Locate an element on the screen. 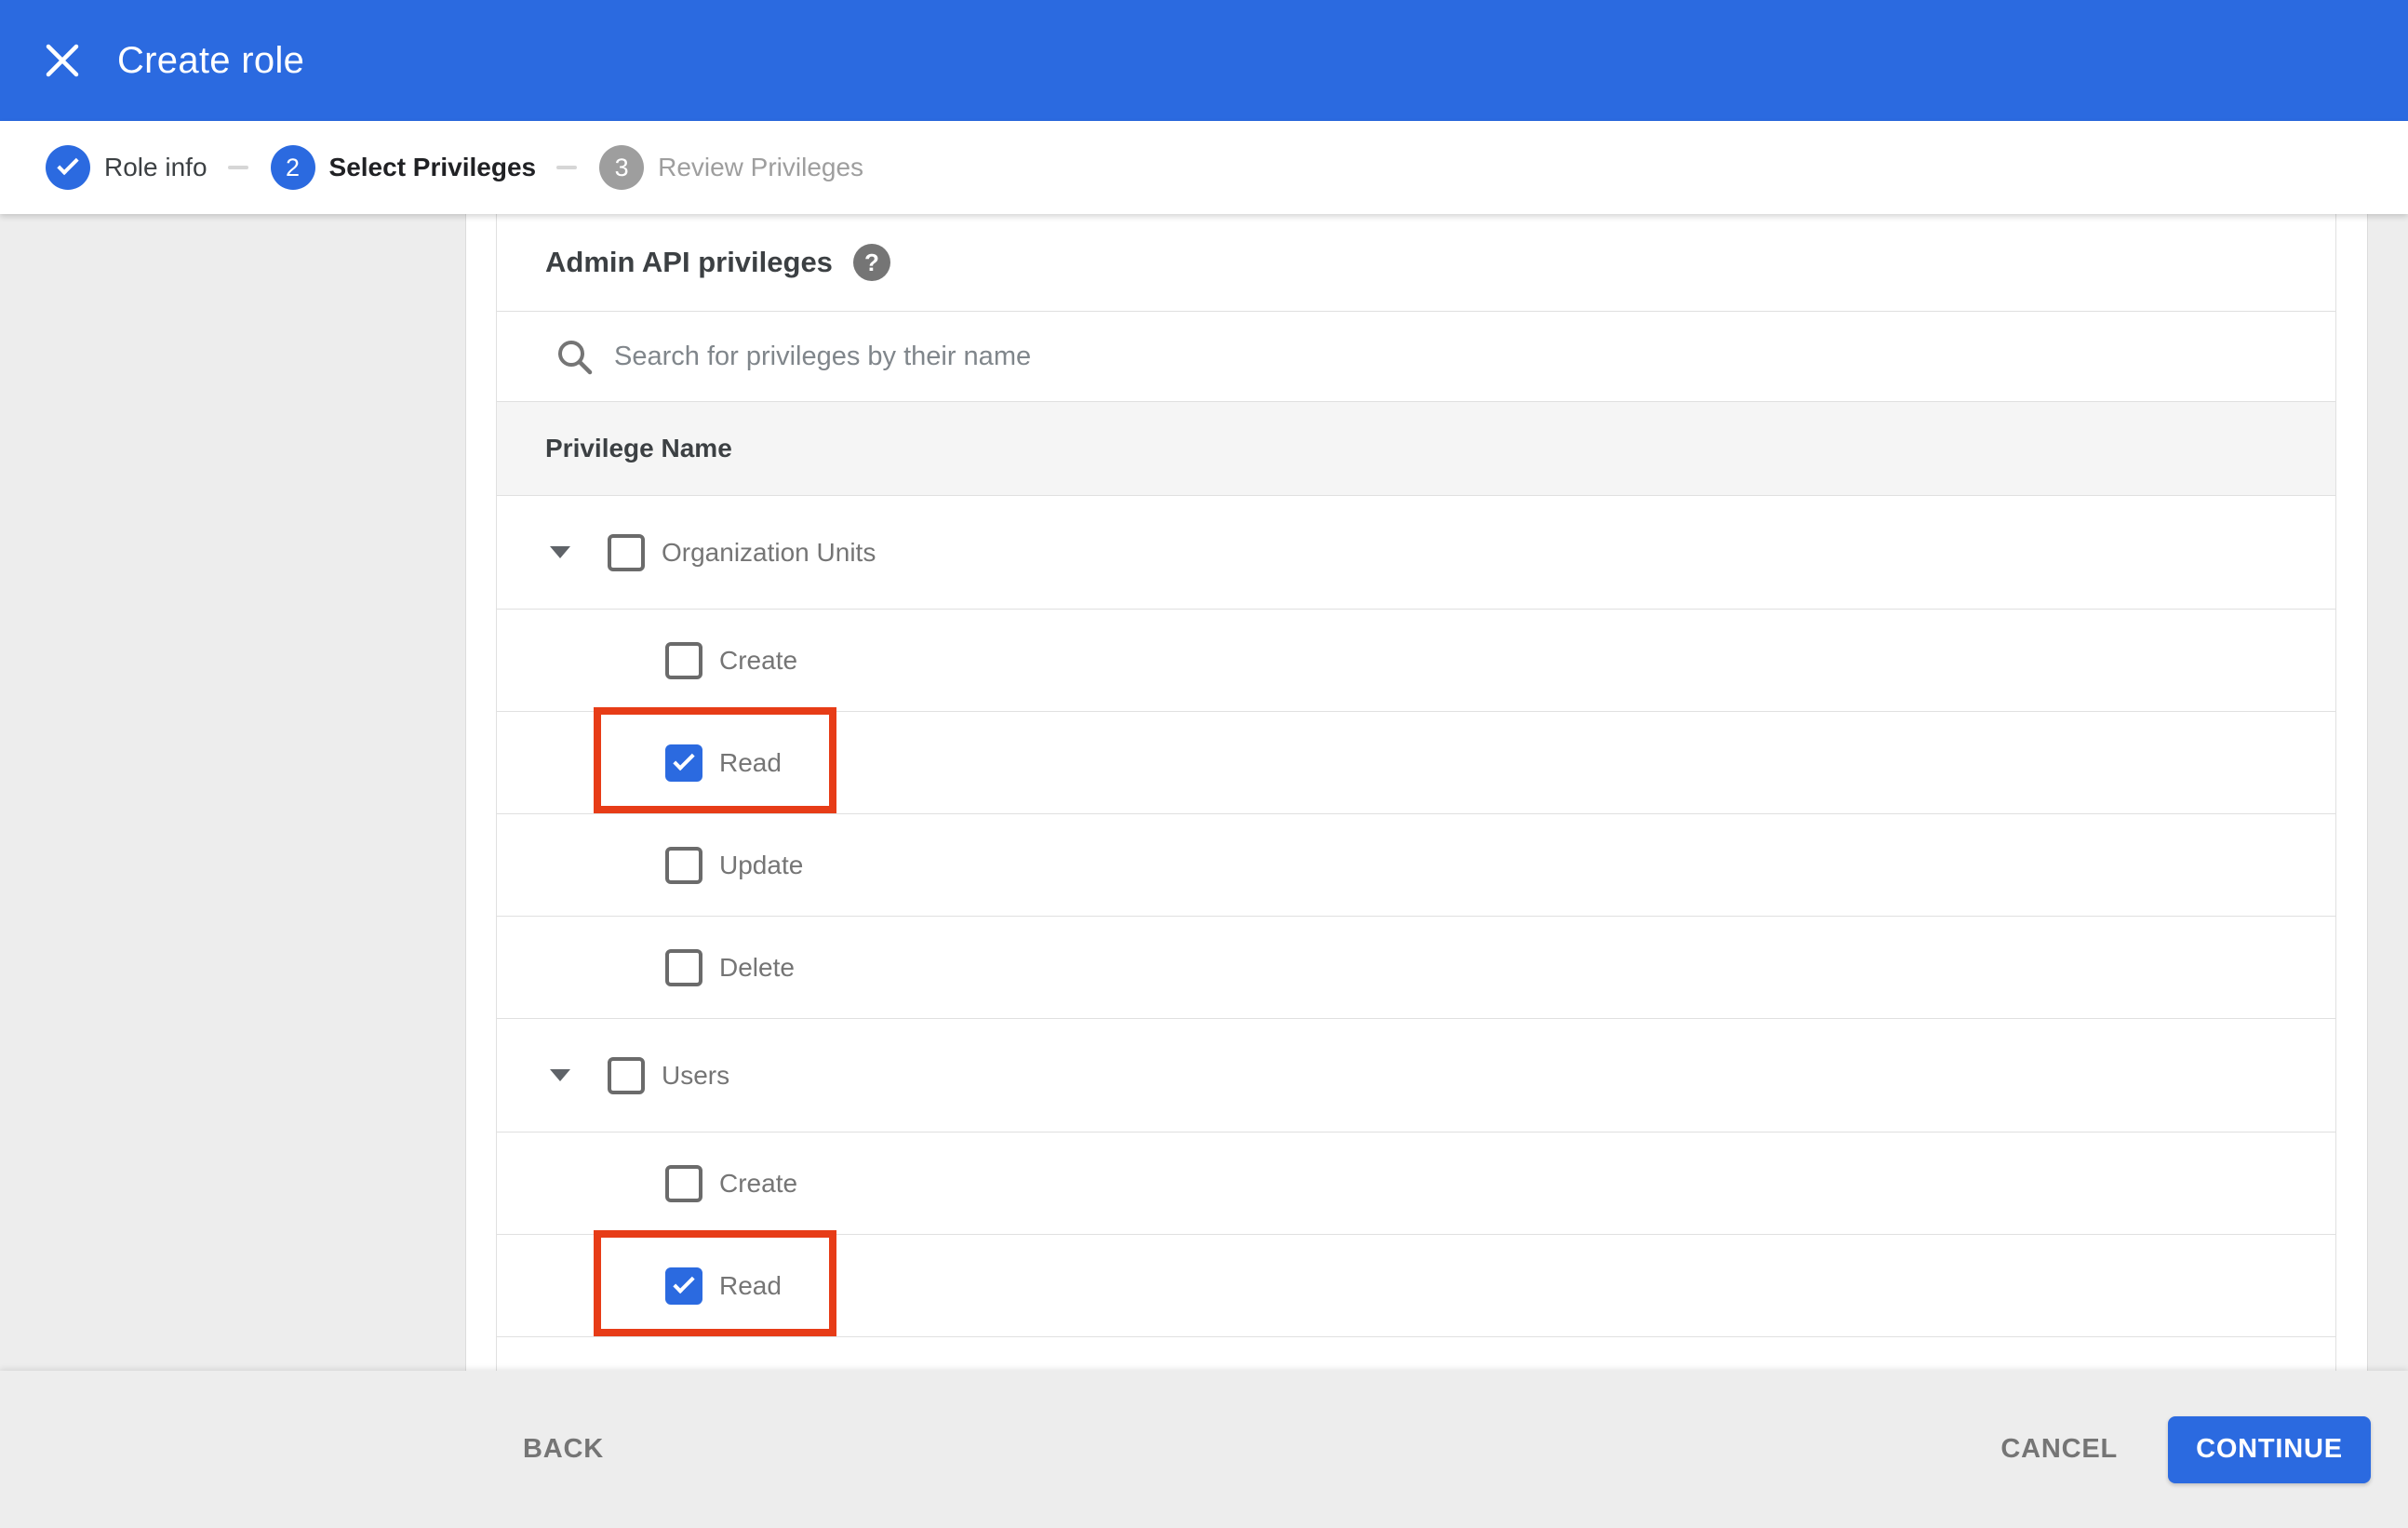  dialog-header: Create role is located at coordinates (1204, 60).